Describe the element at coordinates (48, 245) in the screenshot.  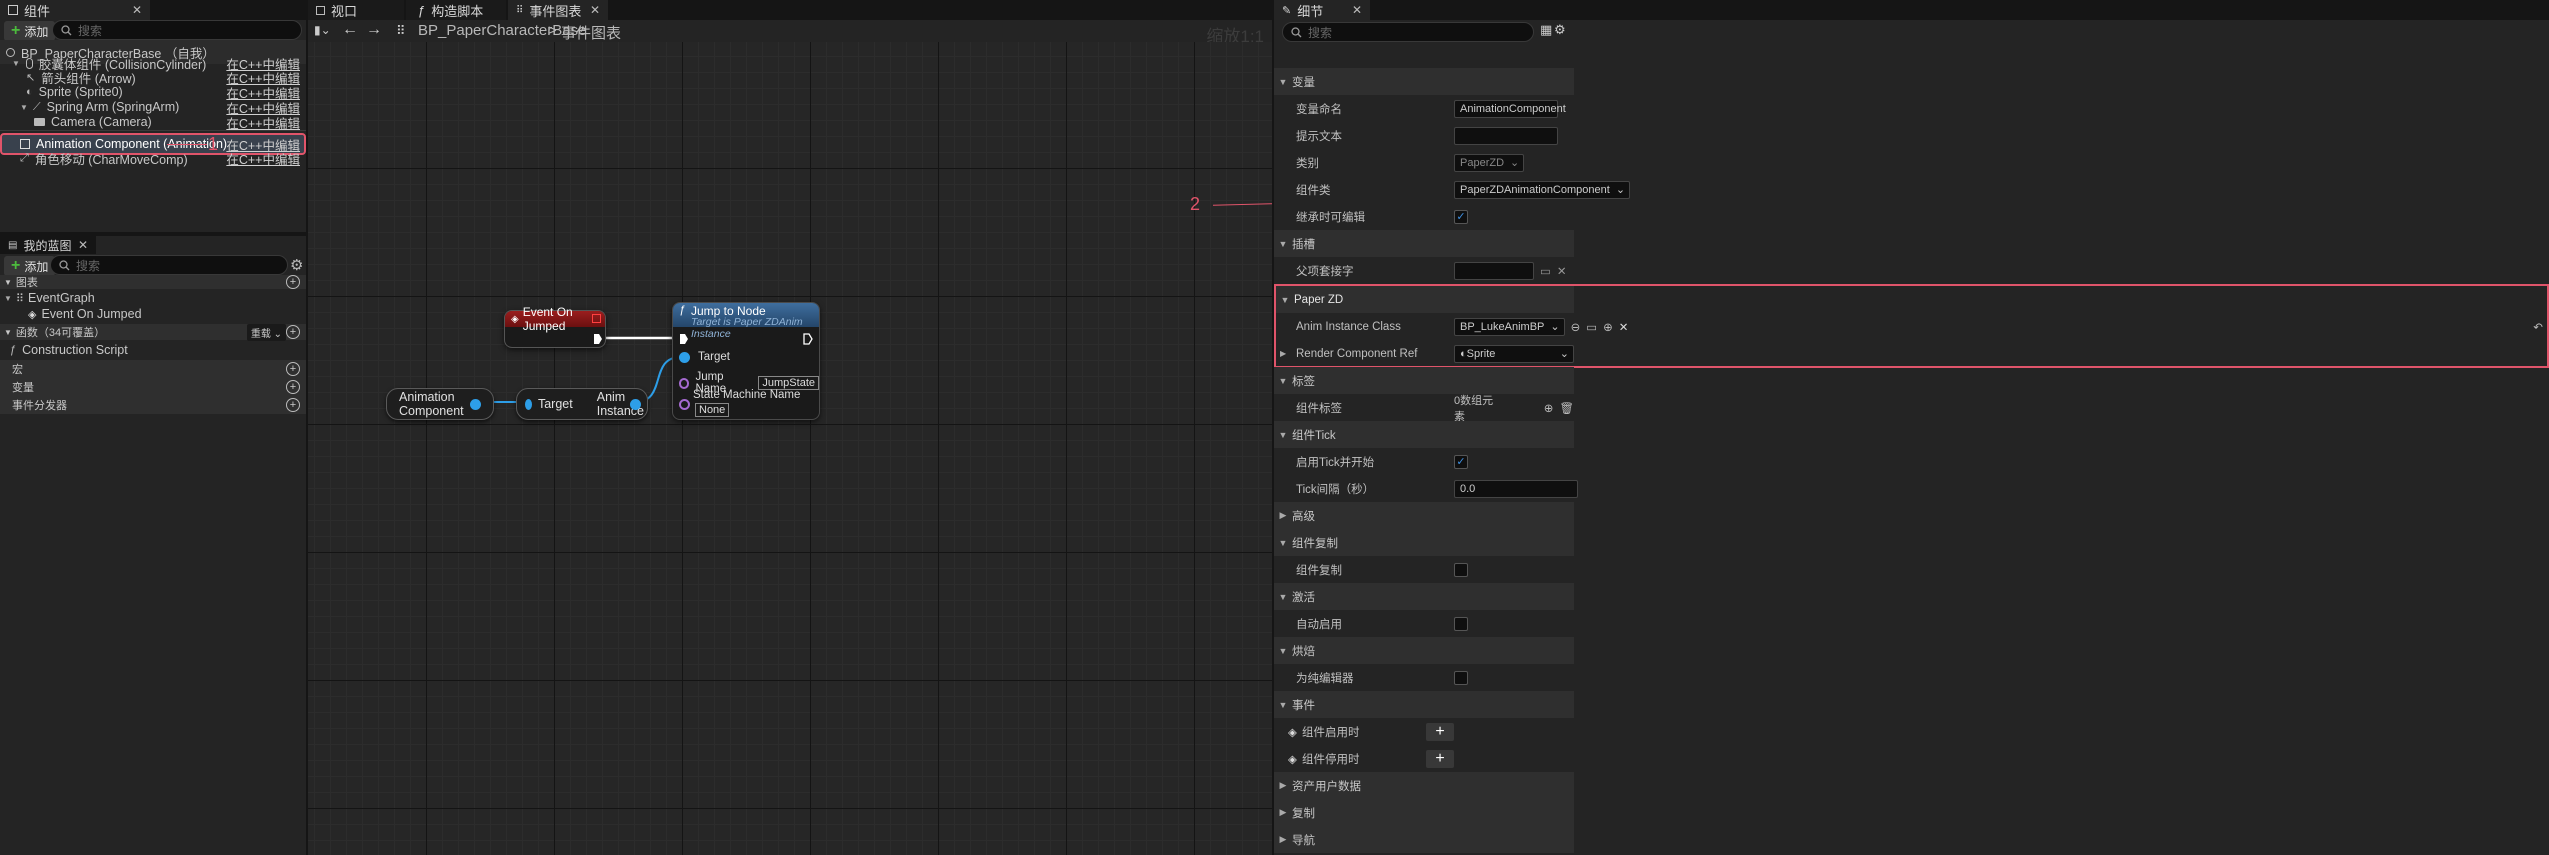
I see `tab-my-blueprint: ▤ 我的蓝图 ✕` at that location.